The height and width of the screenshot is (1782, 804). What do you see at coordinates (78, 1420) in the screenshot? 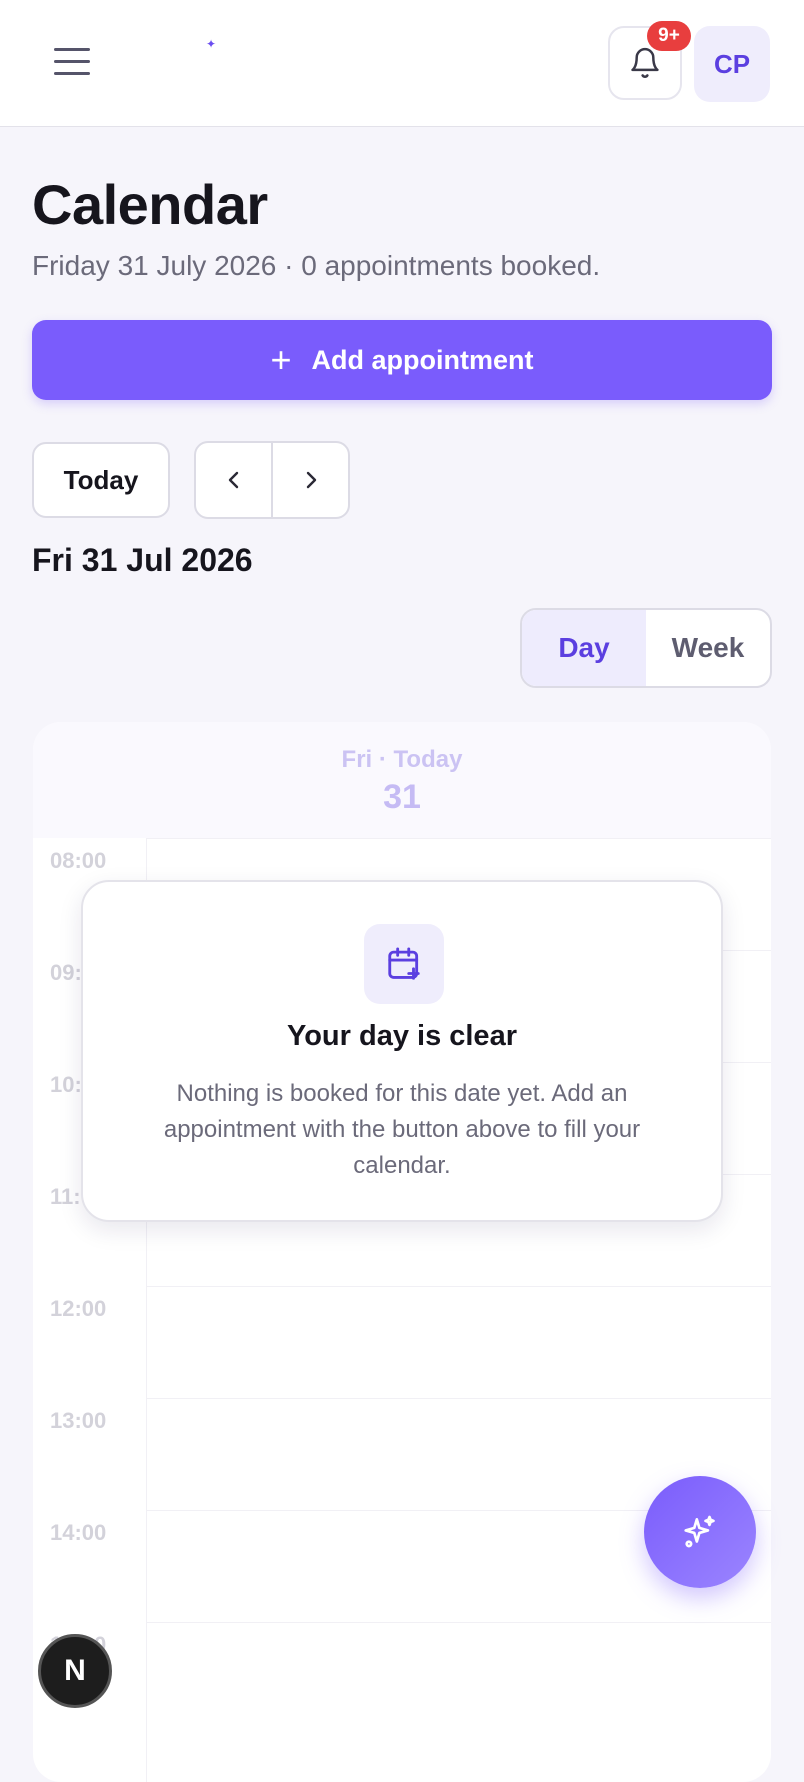
I see `time-slot-label: 13:00` at bounding box center [78, 1420].